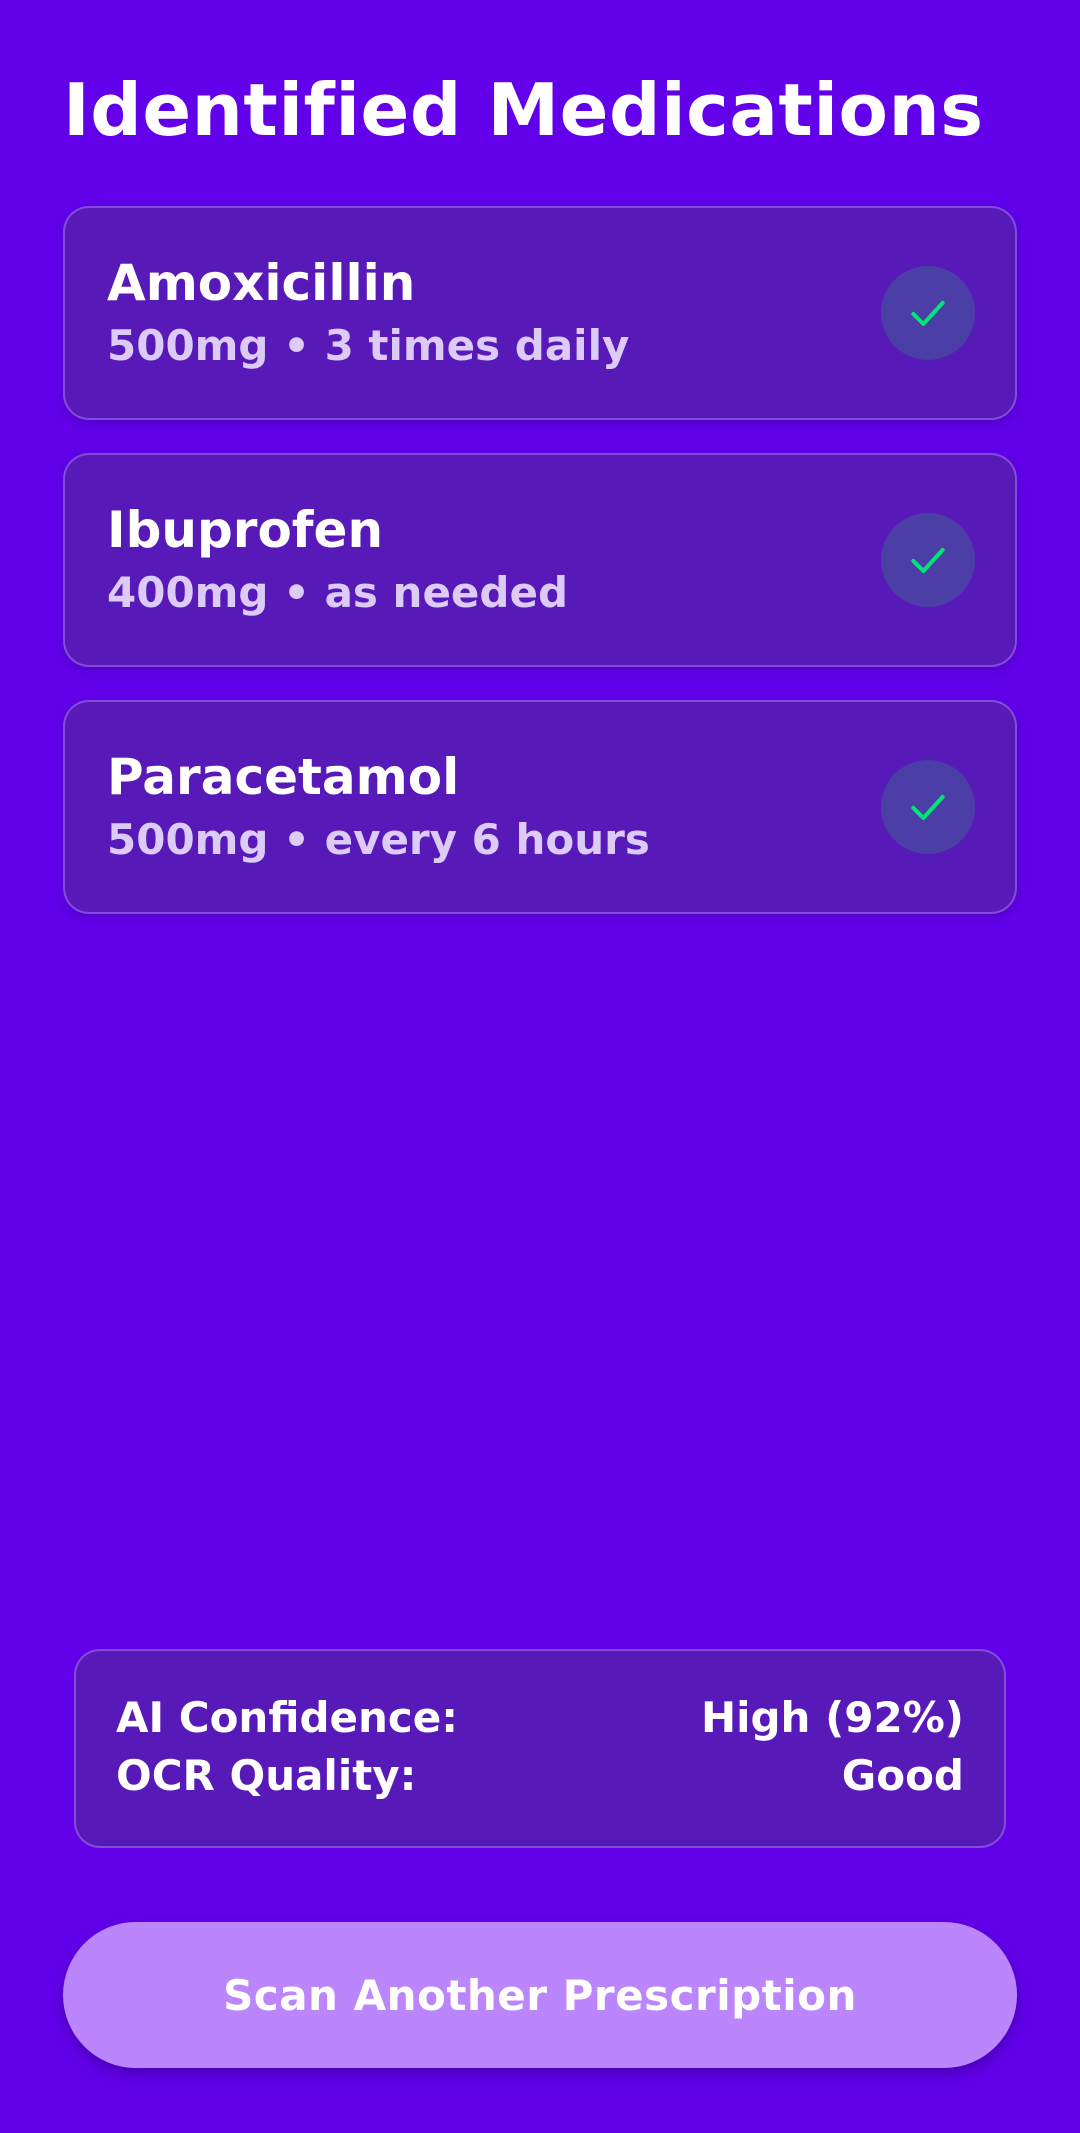  I want to click on medication-dosage: 500mg • every 6 hours, so click(378, 839).